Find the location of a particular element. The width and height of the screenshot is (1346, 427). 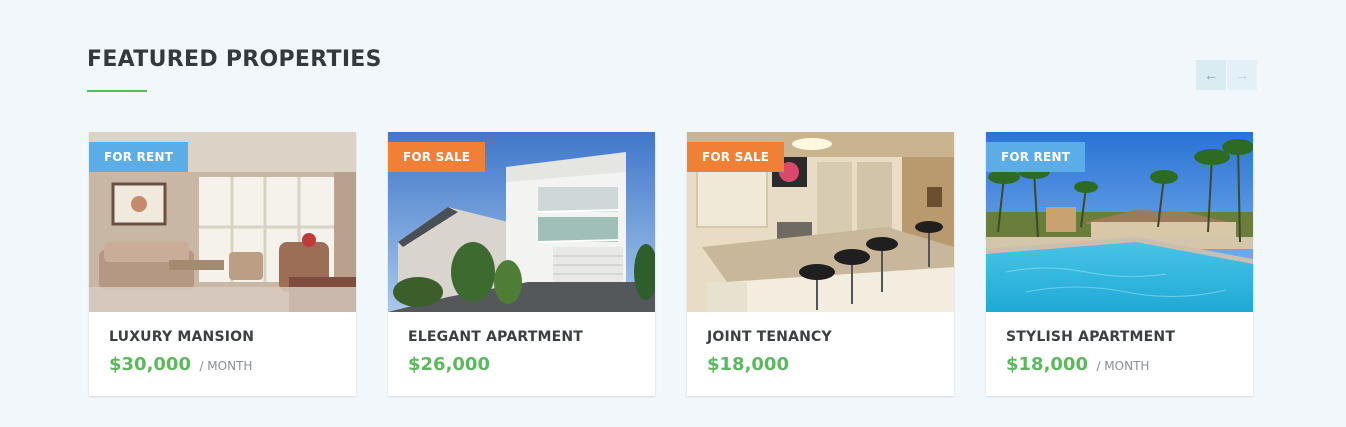

property-image-living-room: FOR RENT is located at coordinates (222, 222).